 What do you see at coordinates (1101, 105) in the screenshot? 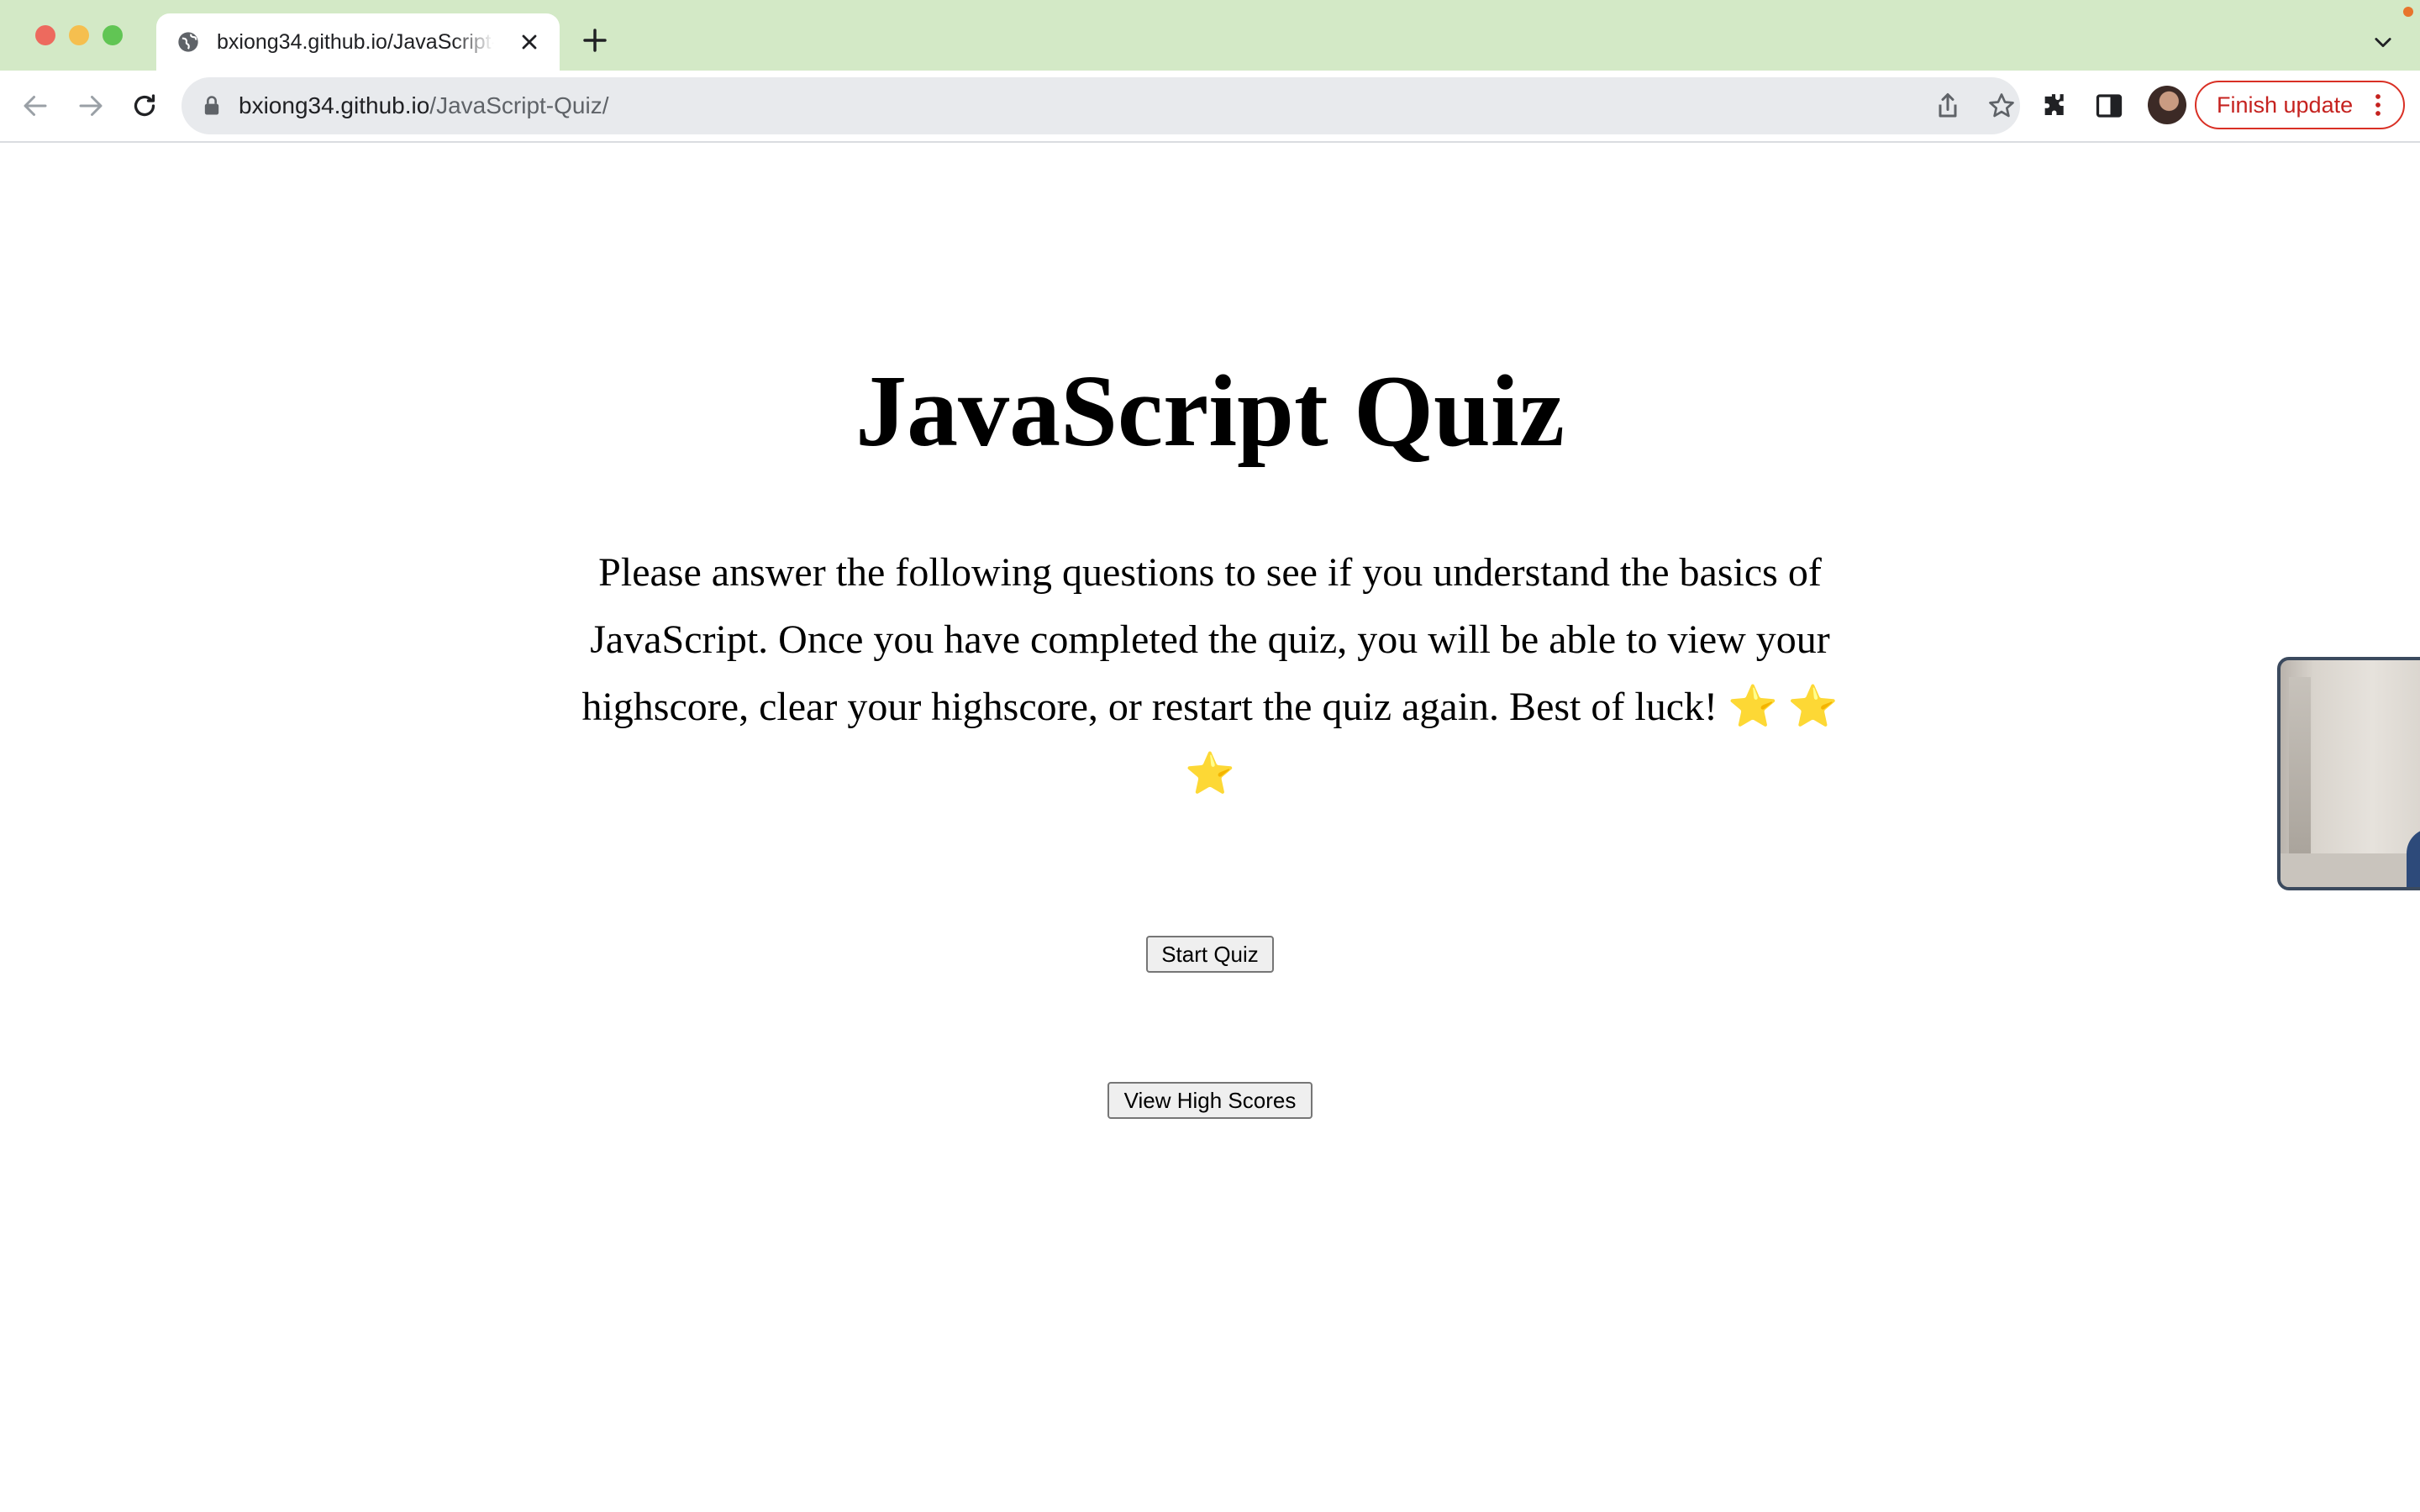
I see `address-bar: bxiong34.github.io/JavaScript-Quiz/` at bounding box center [1101, 105].